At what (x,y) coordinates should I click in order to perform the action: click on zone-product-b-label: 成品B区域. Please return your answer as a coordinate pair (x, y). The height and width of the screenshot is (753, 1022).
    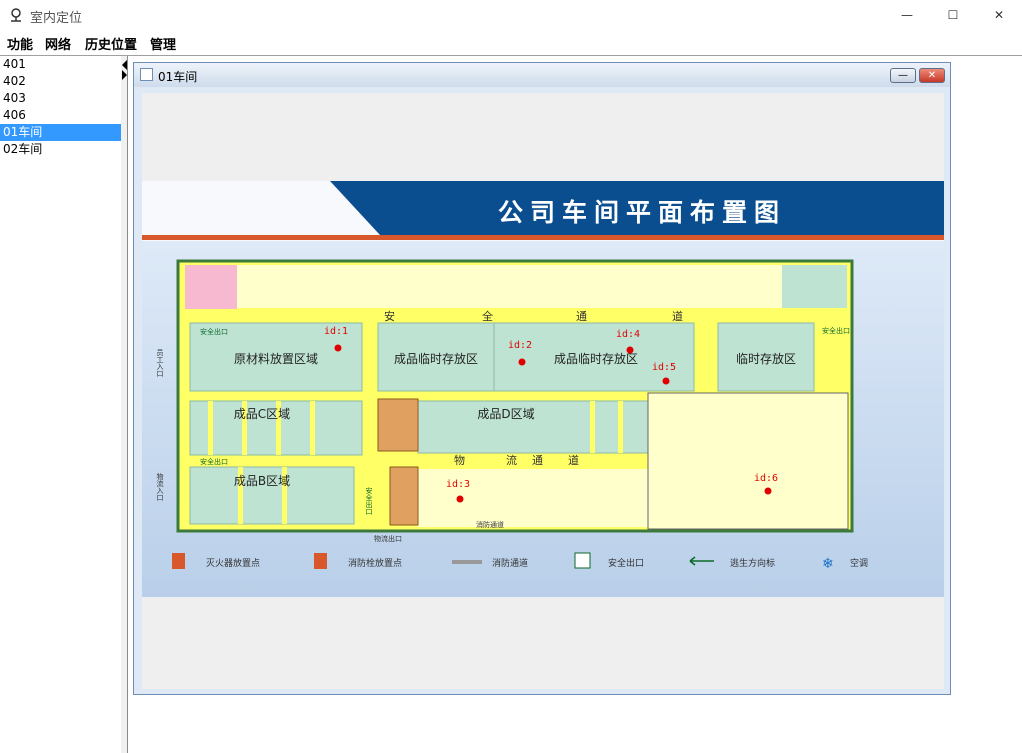
    Looking at the image, I should click on (262, 481).